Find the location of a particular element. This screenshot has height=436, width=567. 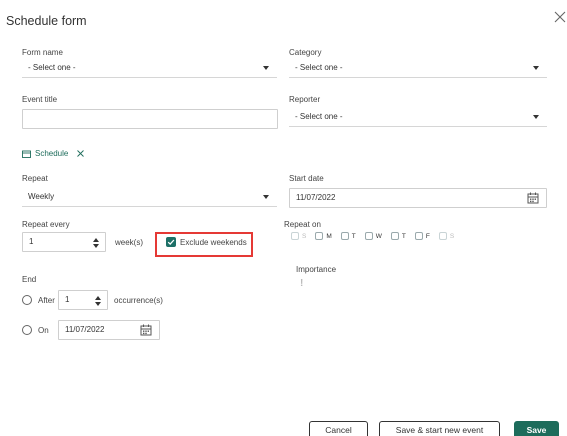

day-toggle-saturday: S is located at coordinates (446, 236).